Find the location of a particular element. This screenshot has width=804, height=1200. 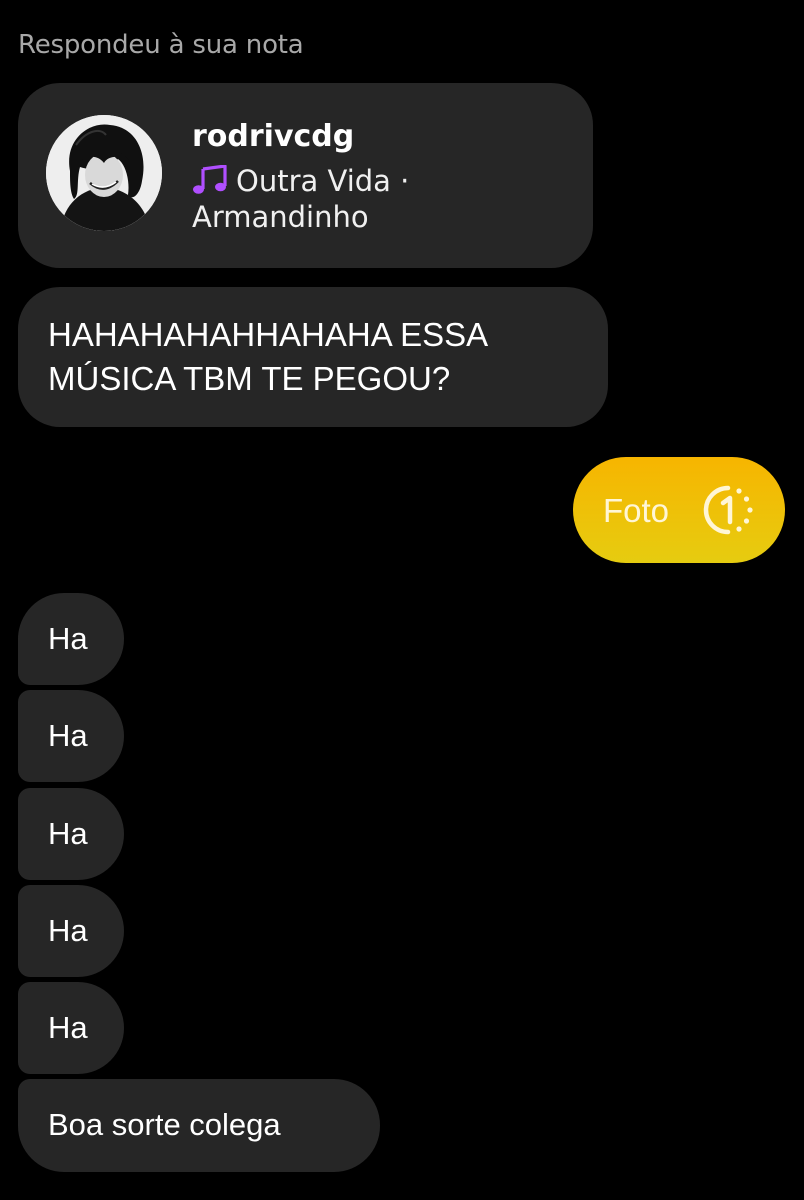

message-text-line: HAHAHAHAHHAHAHA ESSA is located at coordinates (268, 334).